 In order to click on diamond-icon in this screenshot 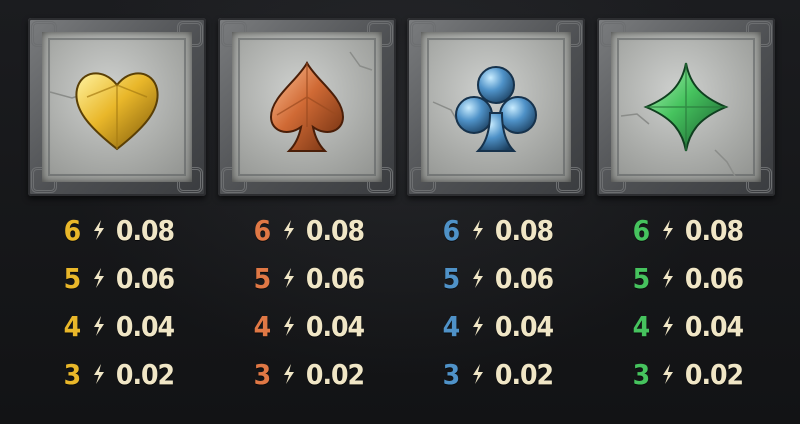, I will do `click(686, 107)`.